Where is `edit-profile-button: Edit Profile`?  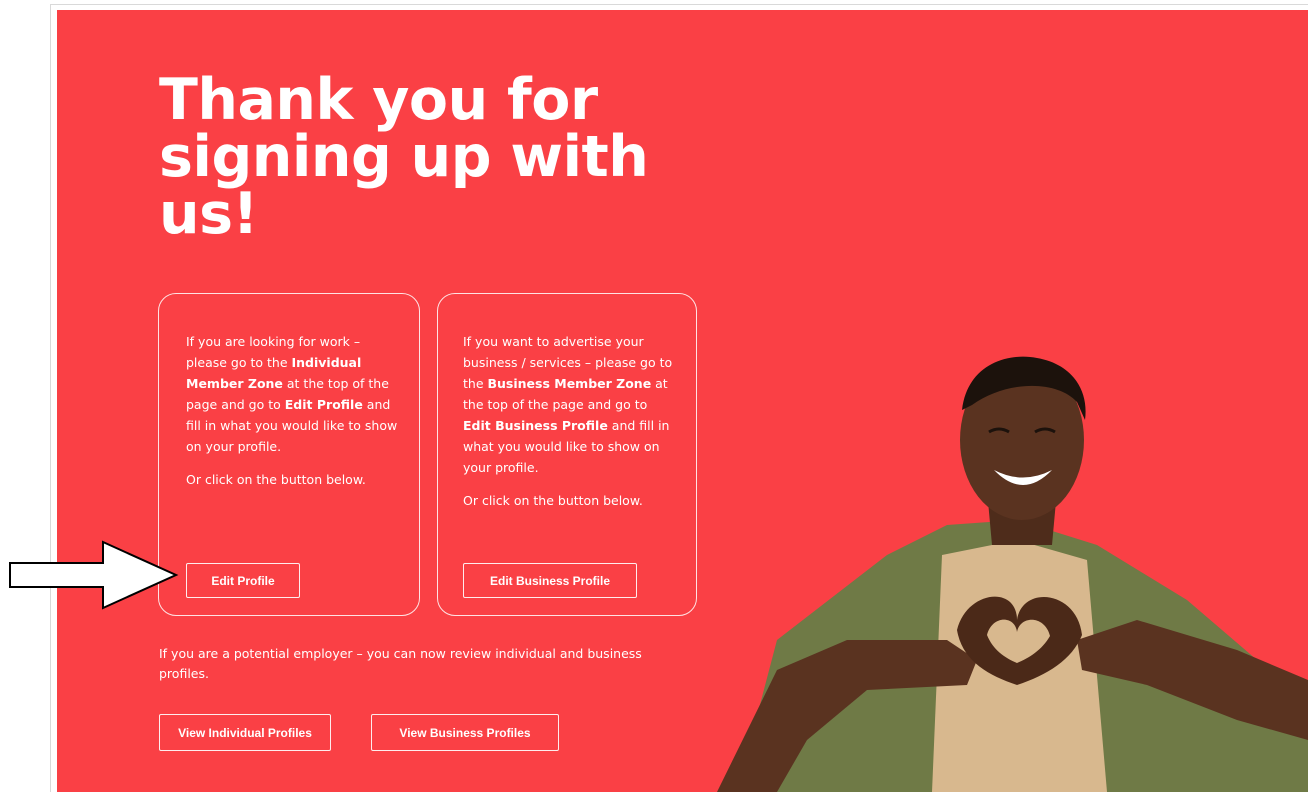 edit-profile-button: Edit Profile is located at coordinates (243, 580).